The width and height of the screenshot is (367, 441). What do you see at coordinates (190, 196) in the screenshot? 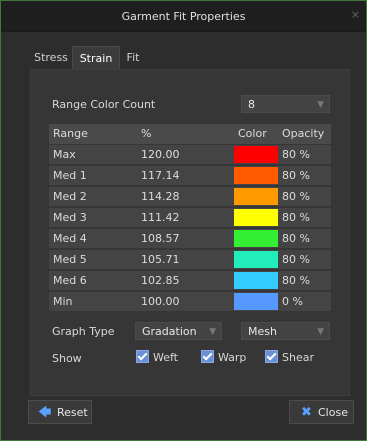
I see `table-row: Med 2 114.28 80 %` at bounding box center [190, 196].